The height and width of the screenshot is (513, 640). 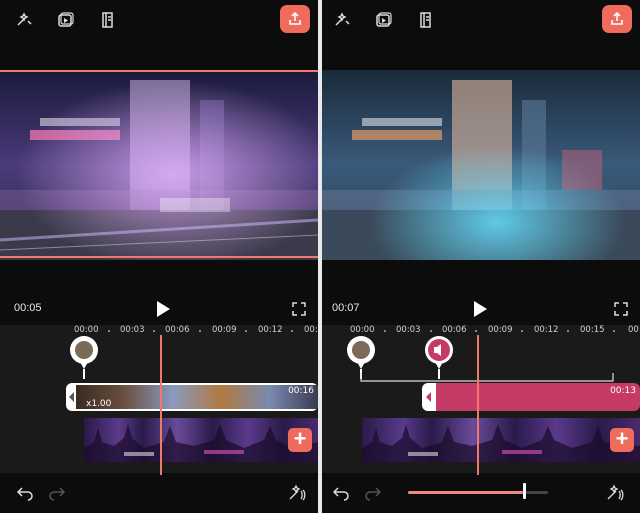 What do you see at coordinates (531, 397) in the screenshot?
I see `audio-track: 00:13` at bounding box center [531, 397].